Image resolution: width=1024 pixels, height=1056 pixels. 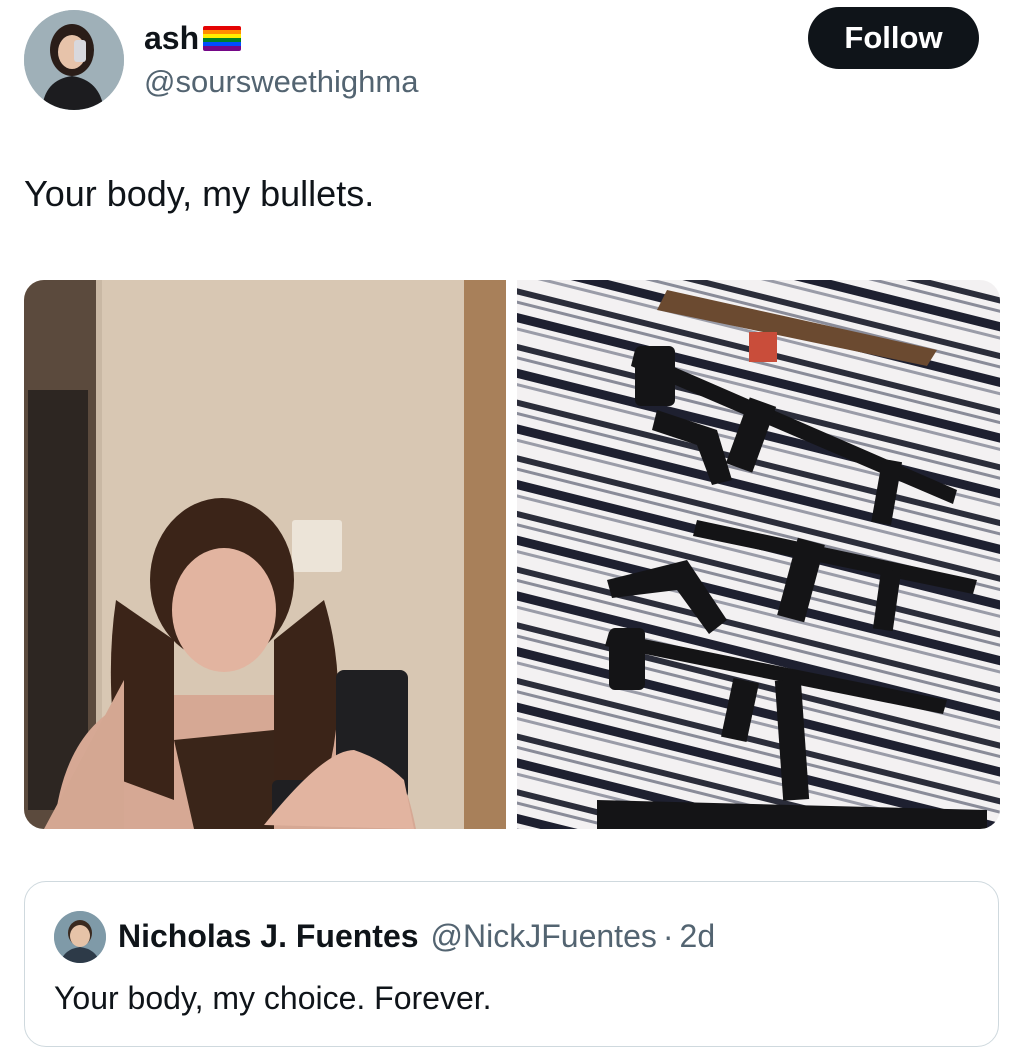 I want to click on author-name-row: ash, so click(x=193, y=38).